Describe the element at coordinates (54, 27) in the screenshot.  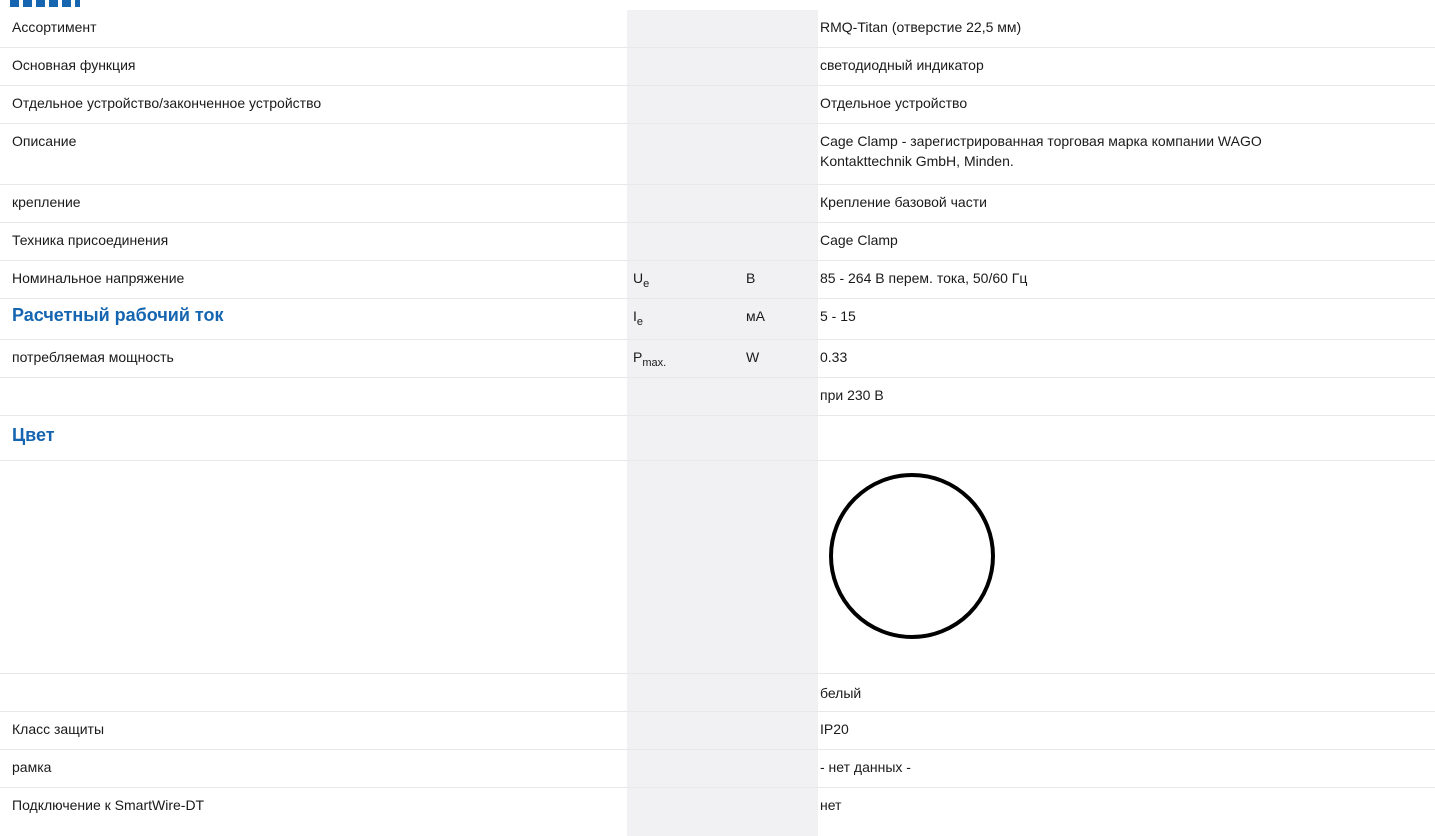
I see `row-label: Ассортимент` at that location.